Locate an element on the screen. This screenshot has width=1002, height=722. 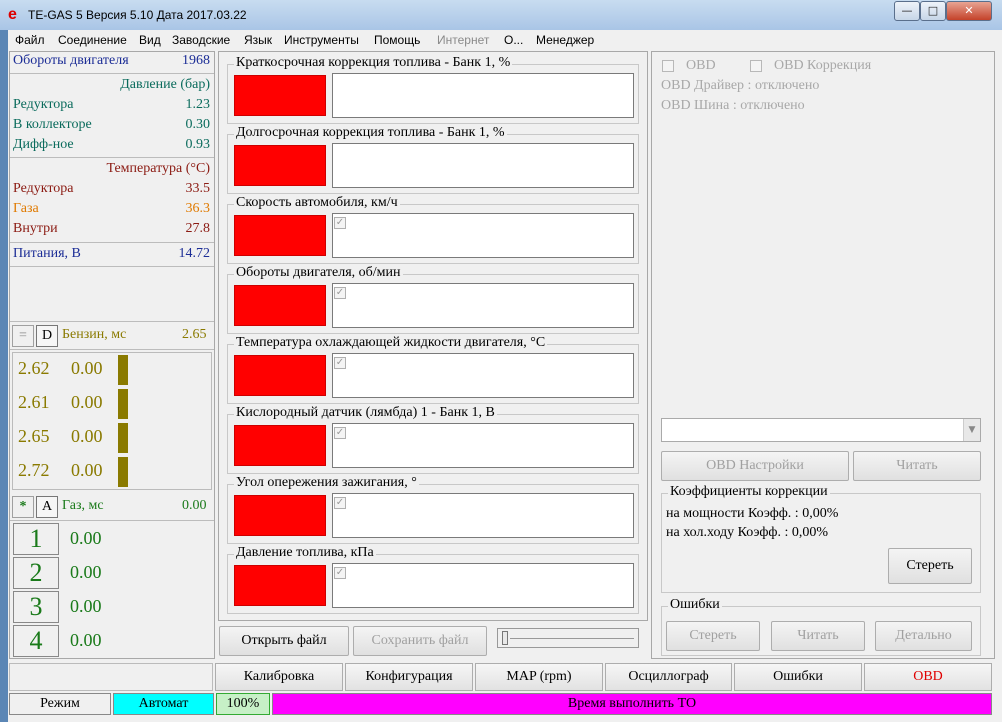
tab-oscilloscope: Осциллограф is located at coordinates (668, 677).